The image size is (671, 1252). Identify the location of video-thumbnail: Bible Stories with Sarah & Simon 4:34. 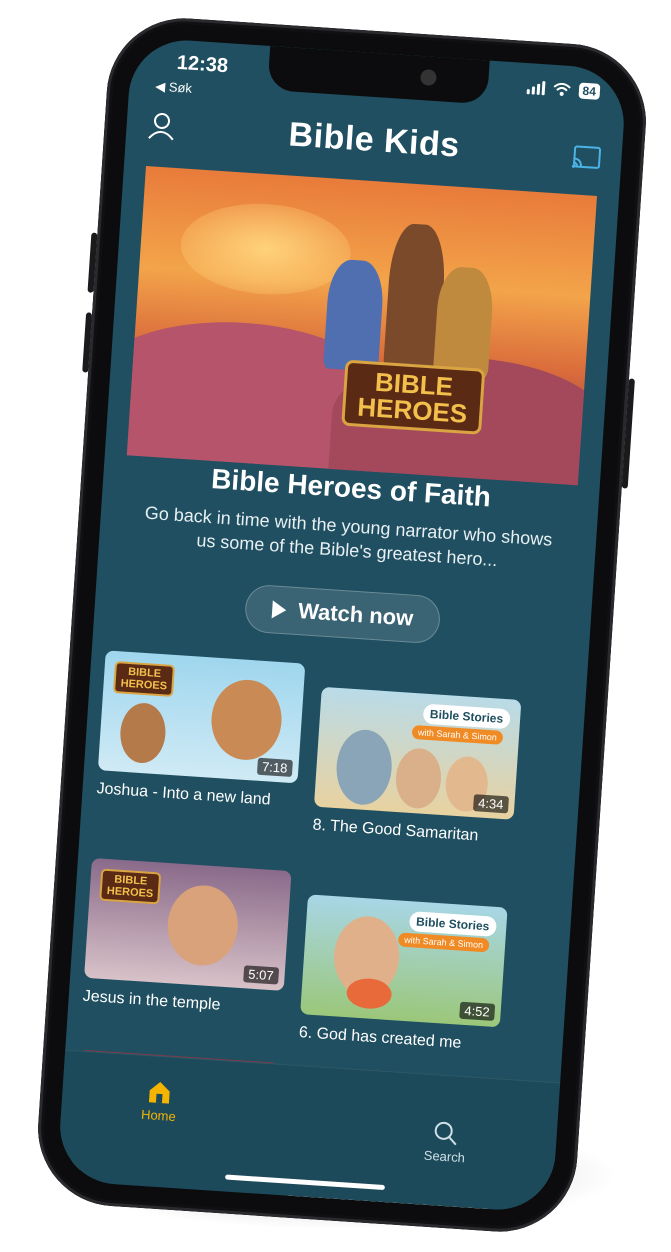
(417, 753).